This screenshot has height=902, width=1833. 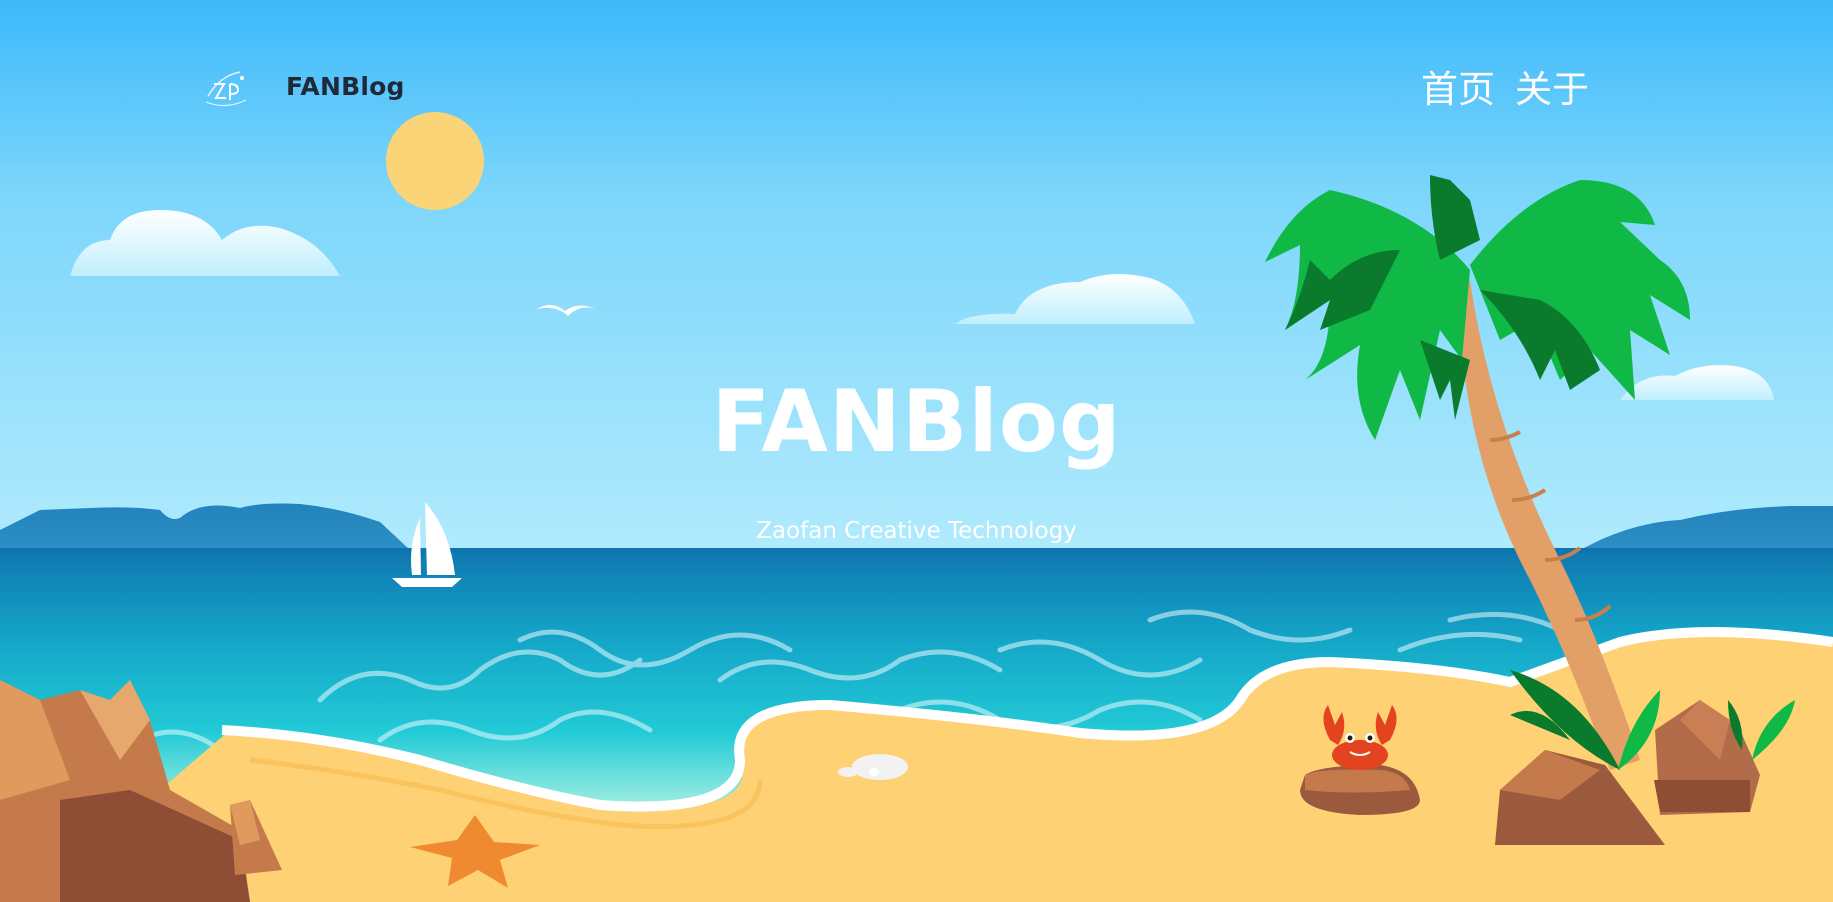 What do you see at coordinates (1505, 90) in the screenshot?
I see `main-menu: 首页 关于` at bounding box center [1505, 90].